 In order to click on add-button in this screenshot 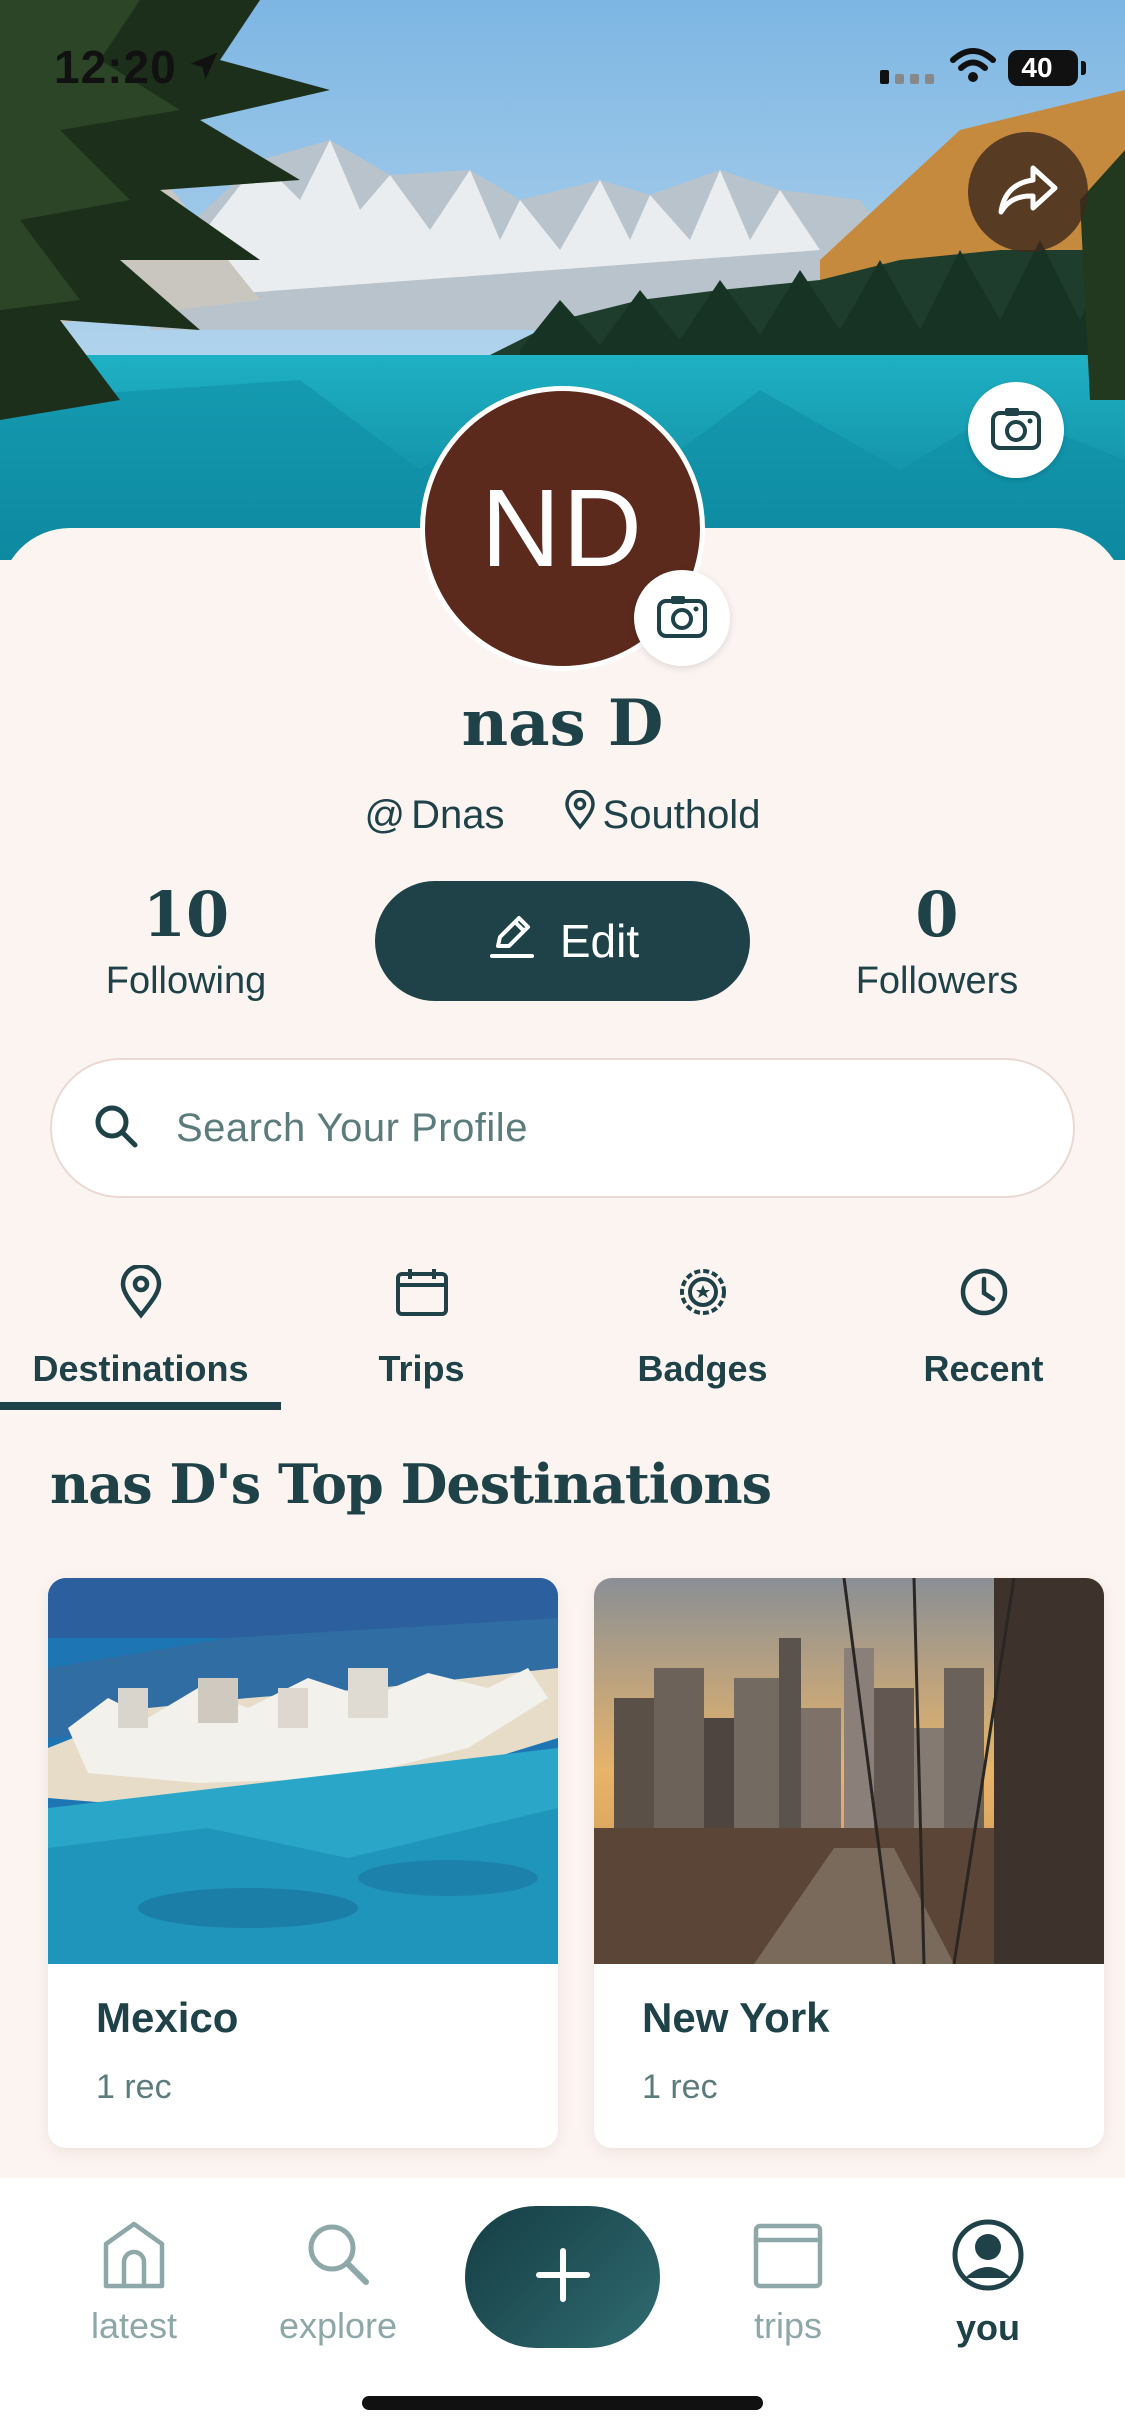, I will do `click(562, 2277)`.